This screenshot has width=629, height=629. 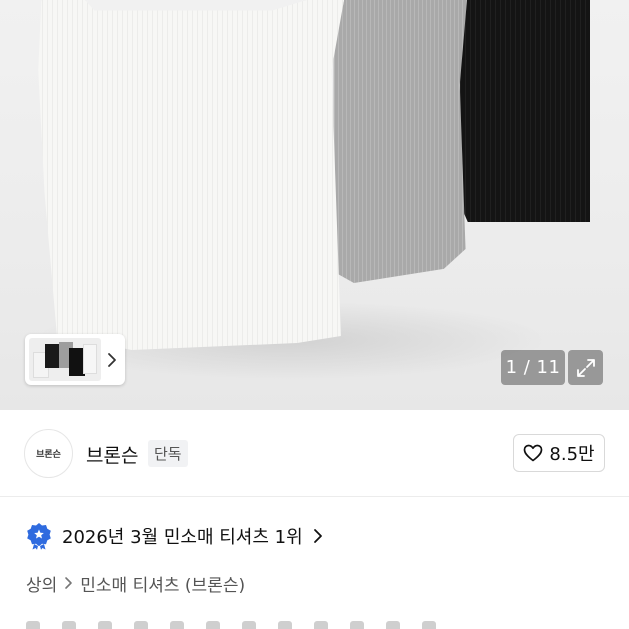 I want to click on heart-icon, so click(x=533, y=453).